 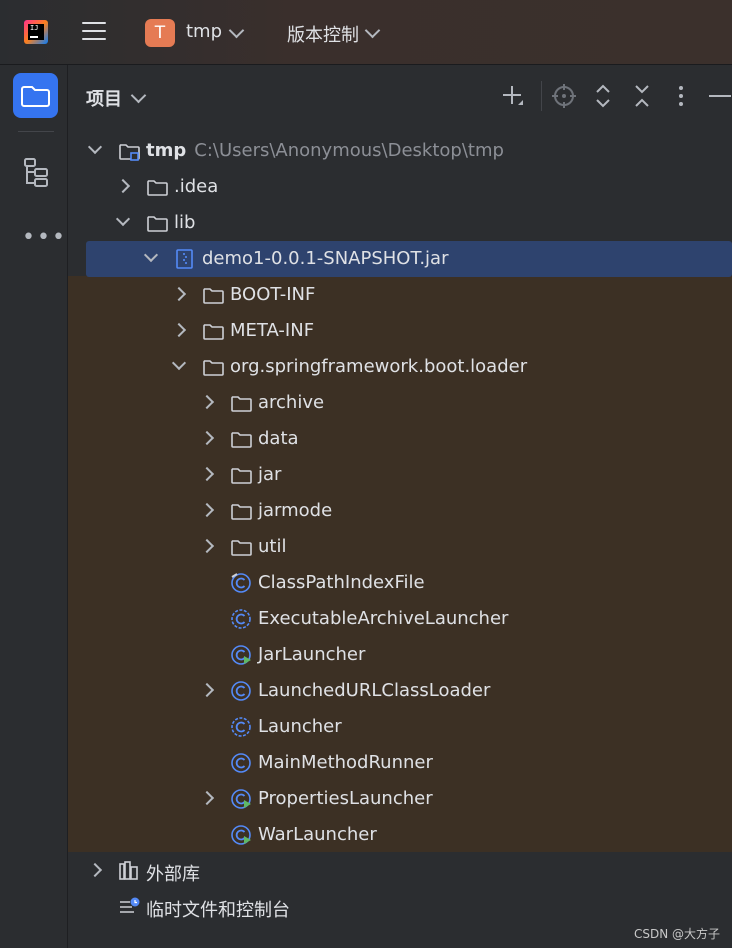 I want to click on tree-row: archive, so click(x=400, y=403).